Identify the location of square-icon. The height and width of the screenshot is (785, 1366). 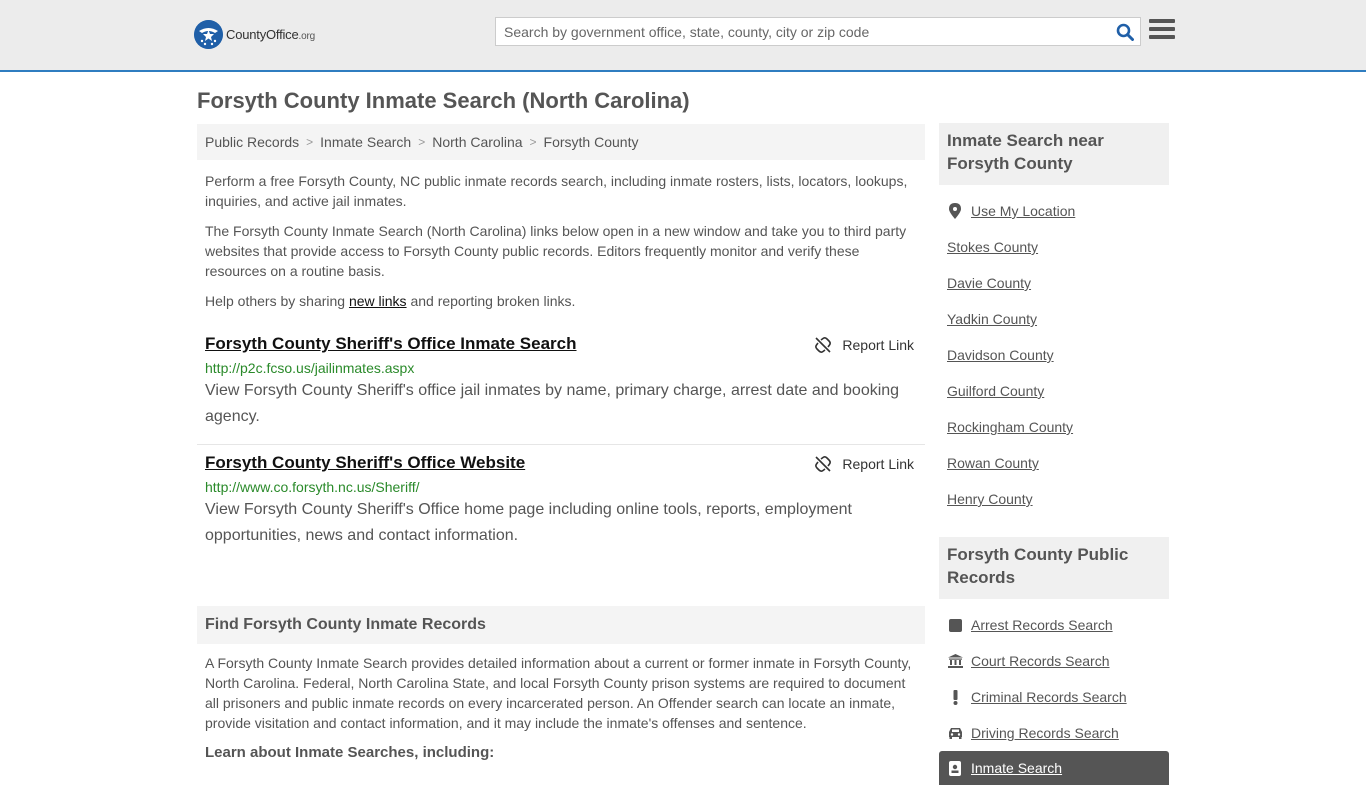
(955, 625).